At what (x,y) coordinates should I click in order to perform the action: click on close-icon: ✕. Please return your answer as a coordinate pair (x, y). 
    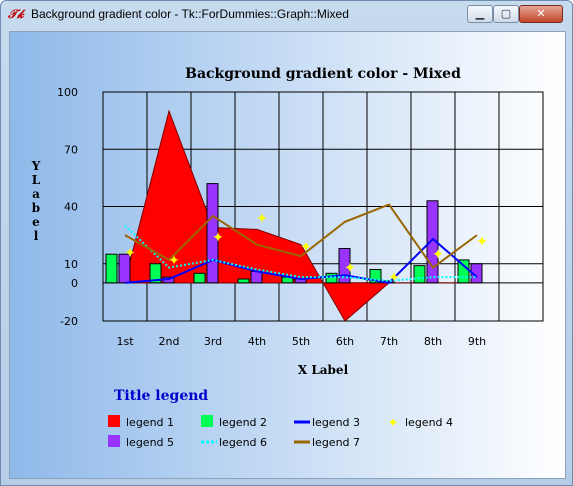
    Looking at the image, I should click on (541, 13).